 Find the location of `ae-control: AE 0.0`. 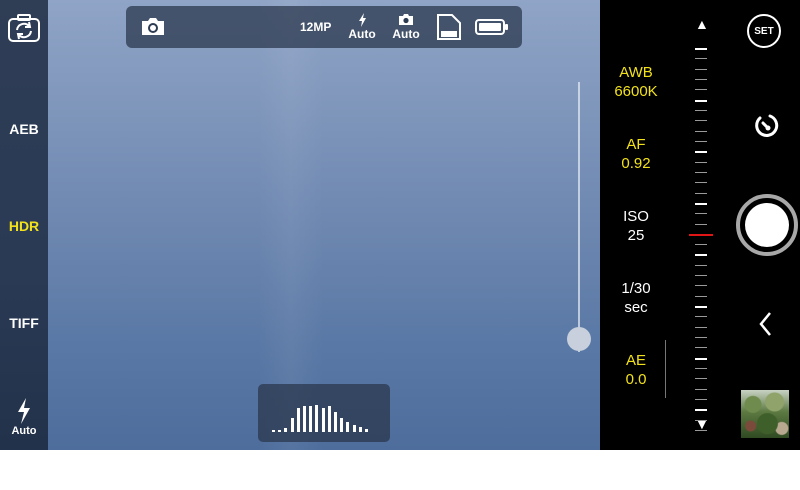

ae-control: AE 0.0 is located at coordinates (636, 370).